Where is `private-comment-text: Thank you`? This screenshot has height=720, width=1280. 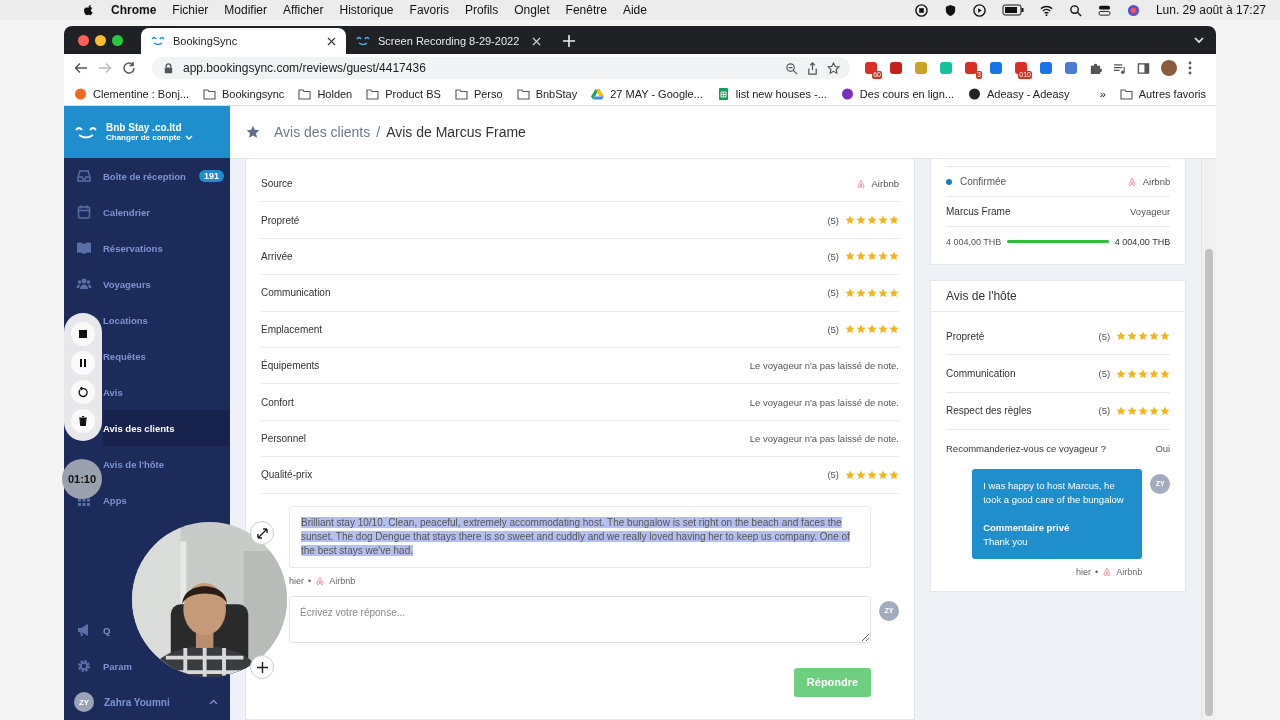 private-comment-text: Thank you is located at coordinates (1006, 541).